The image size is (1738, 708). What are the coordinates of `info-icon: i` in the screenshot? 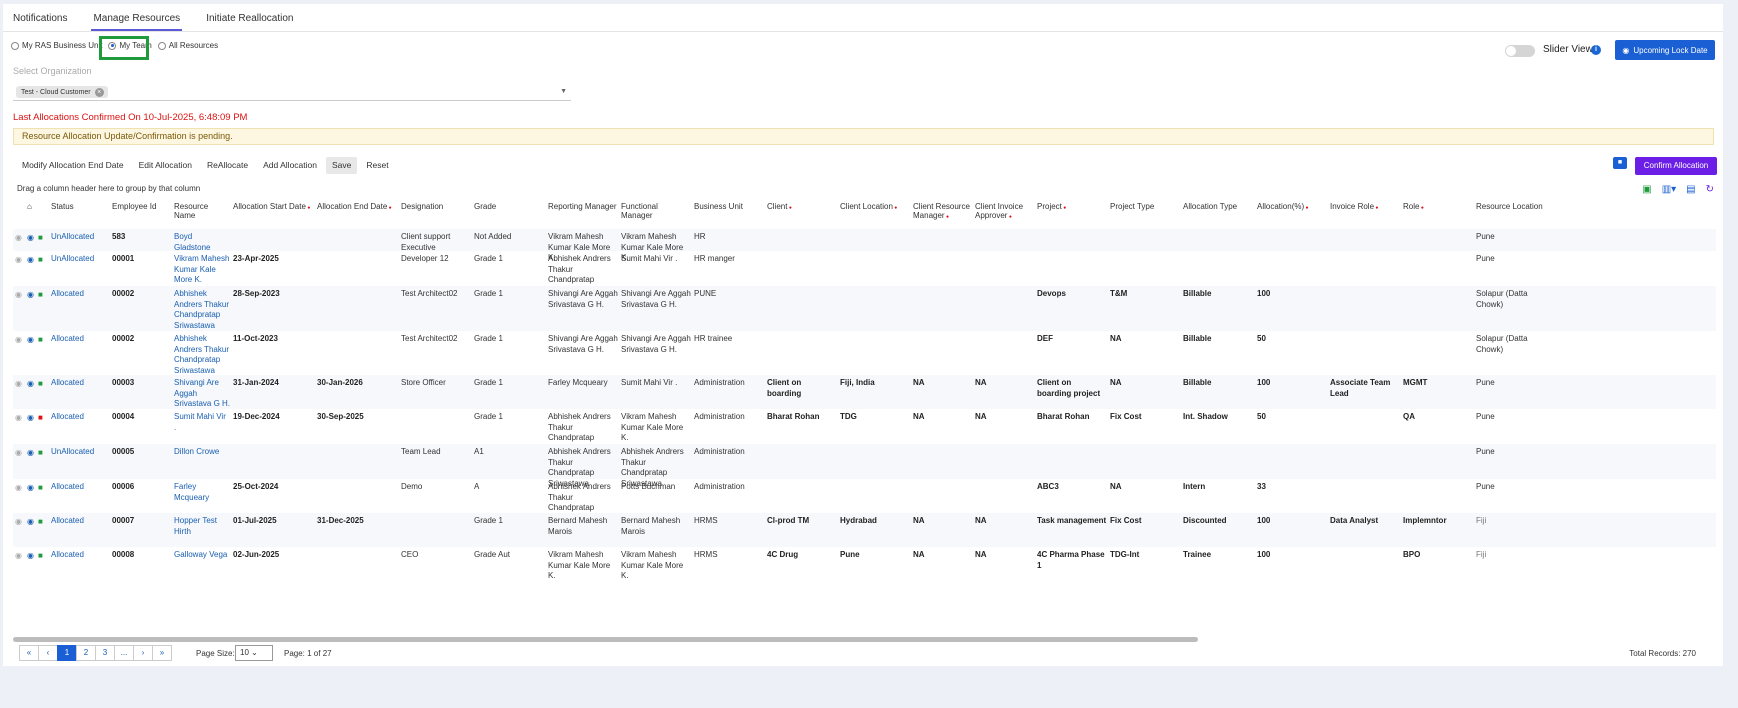 It's located at (1596, 50).